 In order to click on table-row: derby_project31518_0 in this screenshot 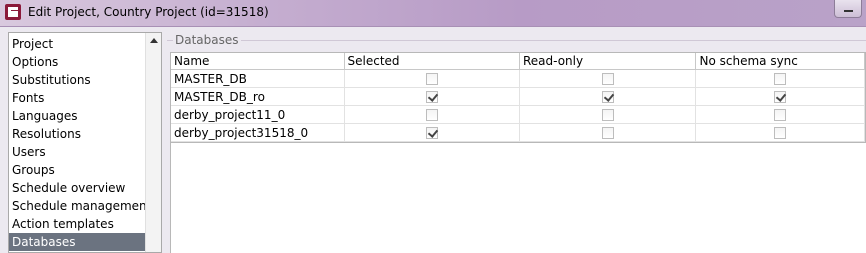, I will do `click(518, 133)`.